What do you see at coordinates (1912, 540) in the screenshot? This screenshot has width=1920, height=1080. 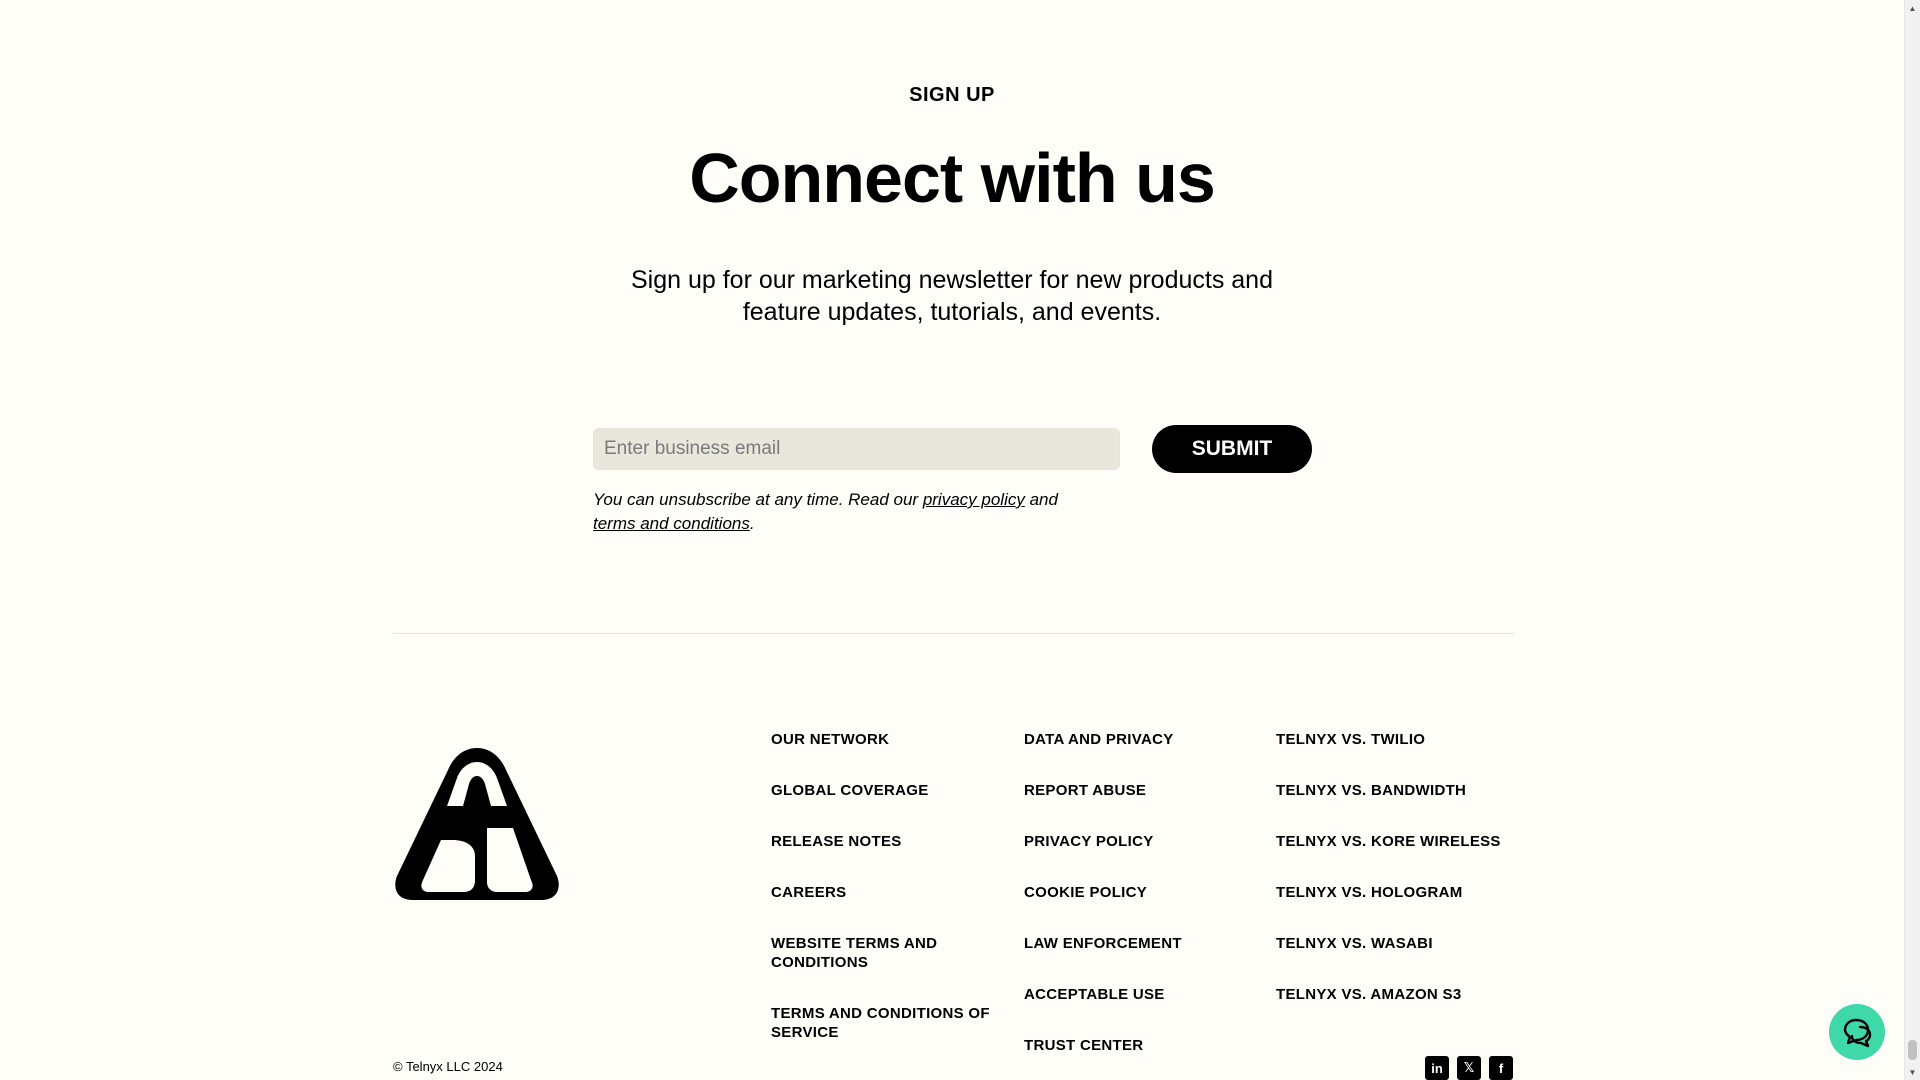 I see `page-scrollbar: ▲ ▼` at bounding box center [1912, 540].